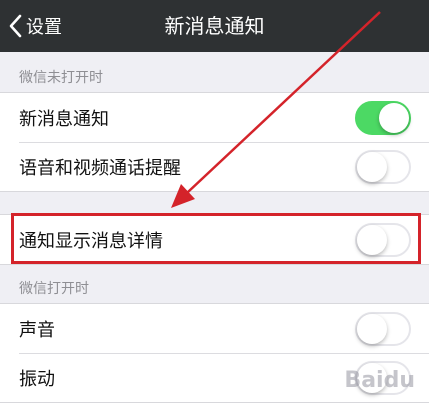  Describe the element at coordinates (100, 168) in the screenshot. I see `row-label: 语音和视频通话提醒` at that location.